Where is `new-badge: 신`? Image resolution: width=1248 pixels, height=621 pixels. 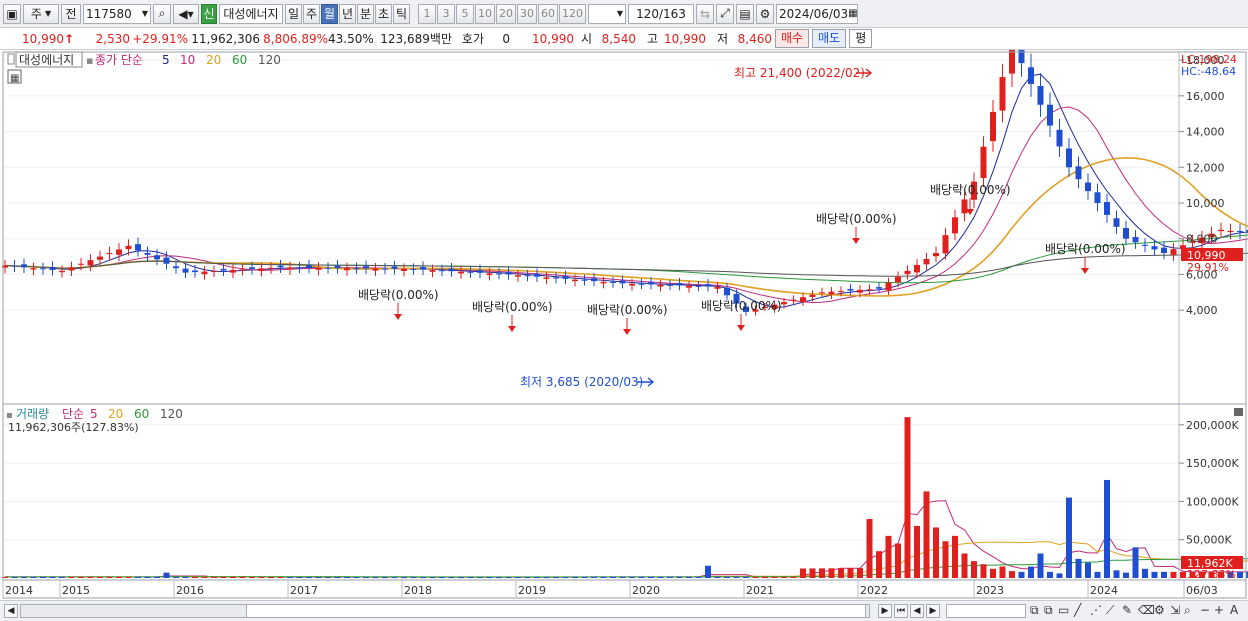 new-badge: 신 is located at coordinates (209, 13).